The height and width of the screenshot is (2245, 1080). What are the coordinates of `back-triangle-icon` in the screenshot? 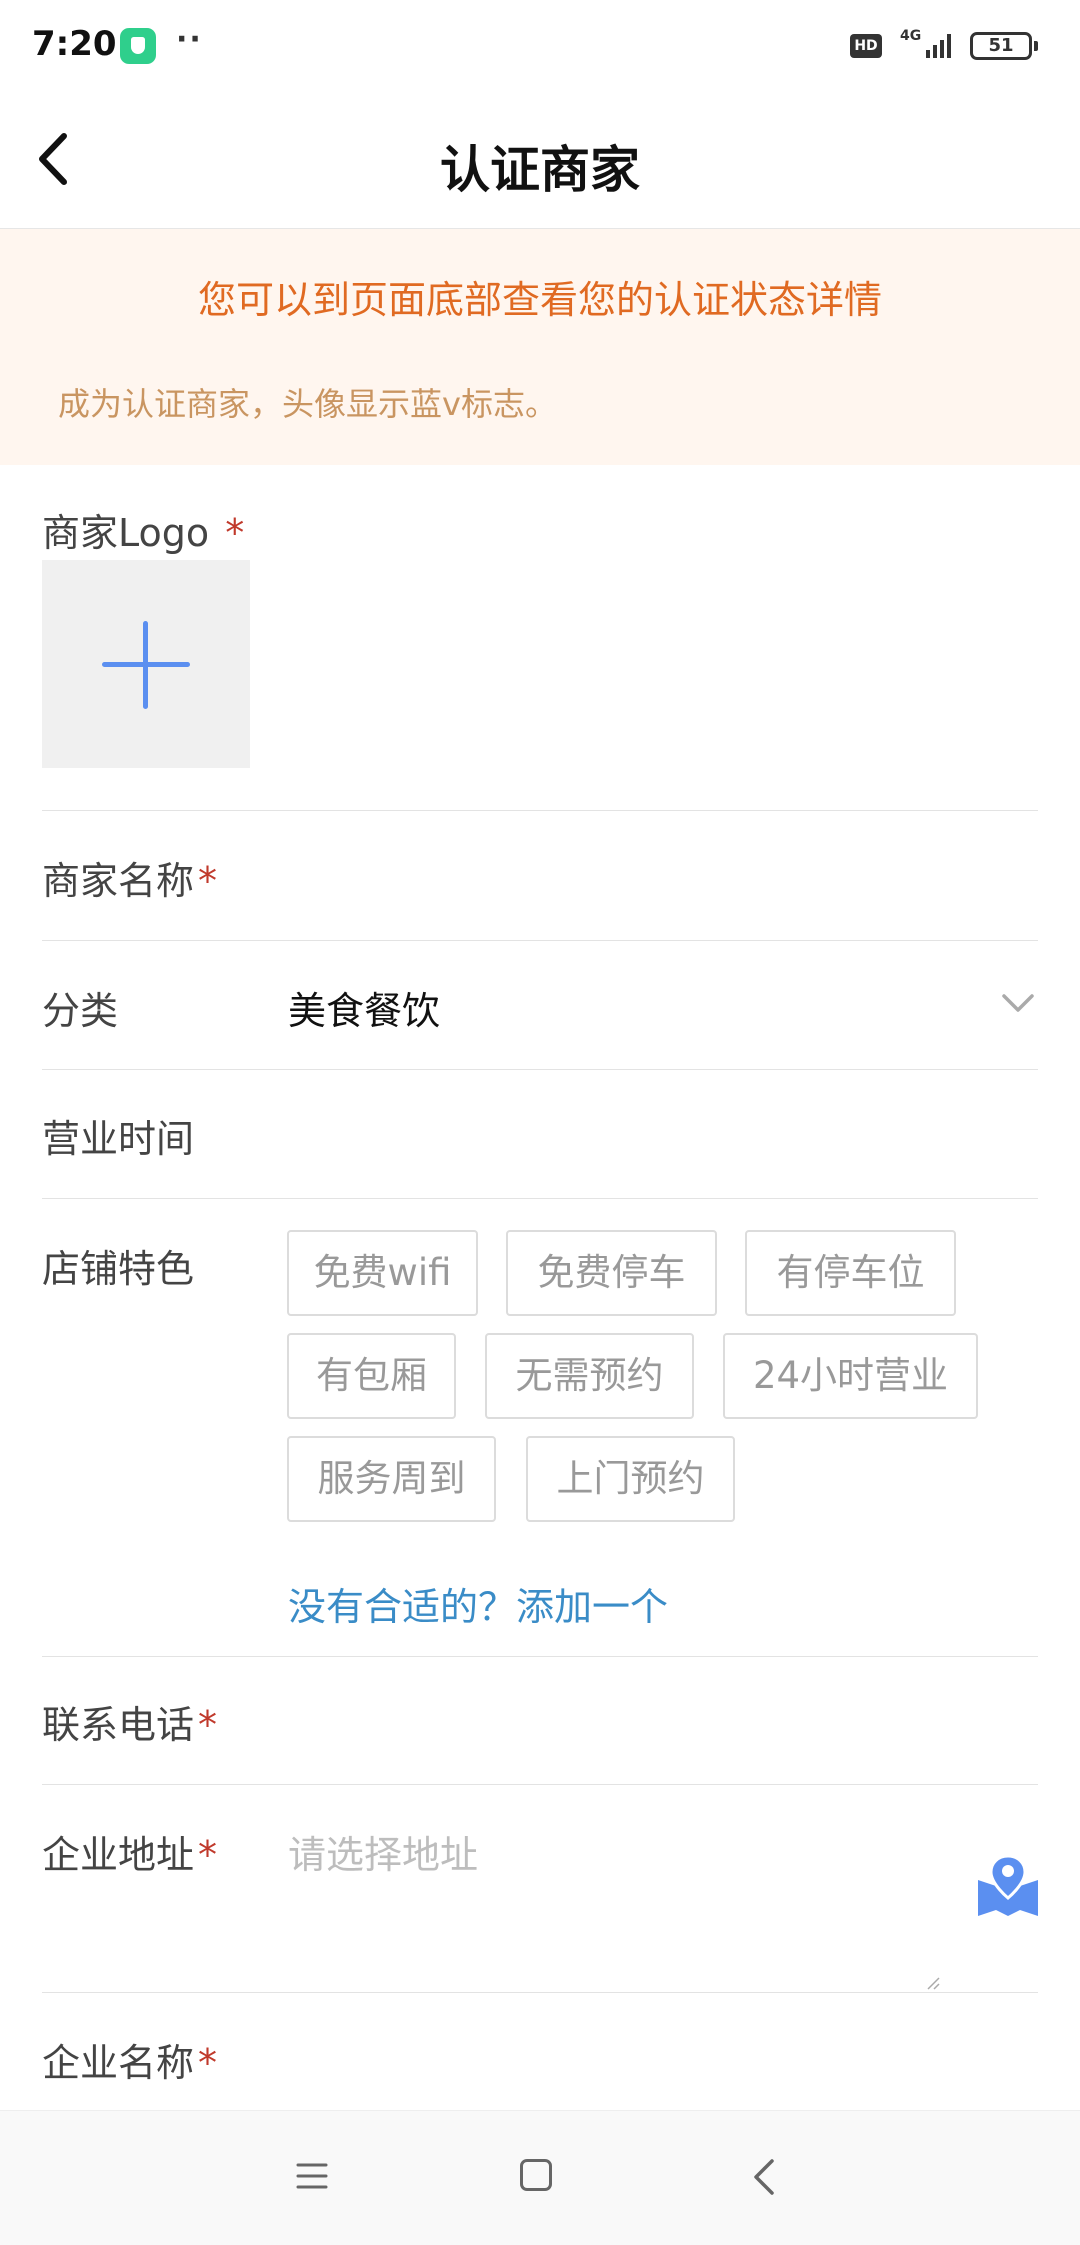 It's located at (764, 2177).